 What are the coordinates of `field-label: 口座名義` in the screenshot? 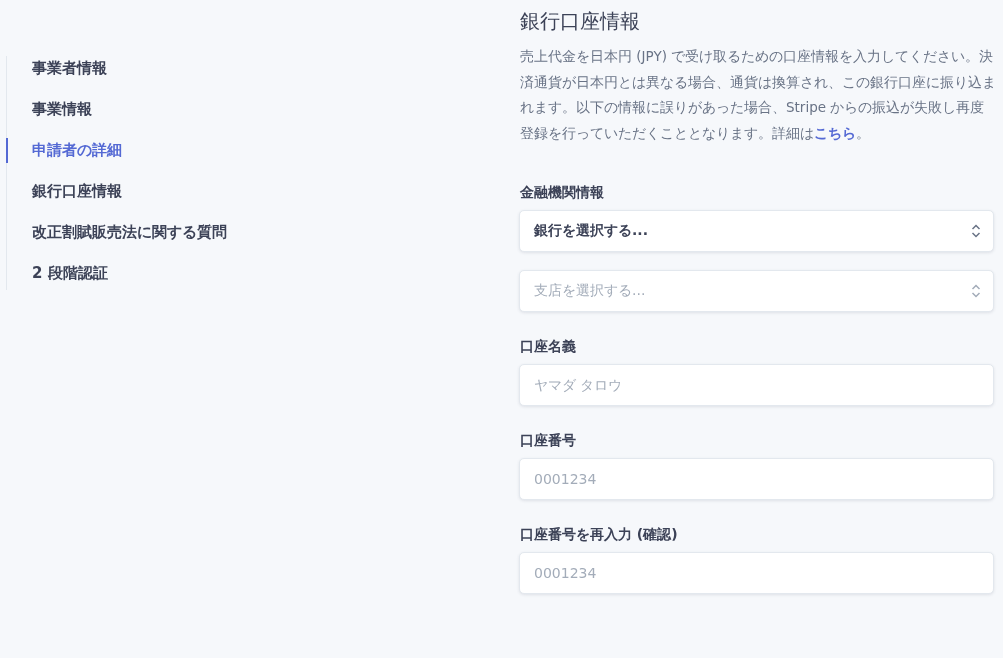 It's located at (548, 346).